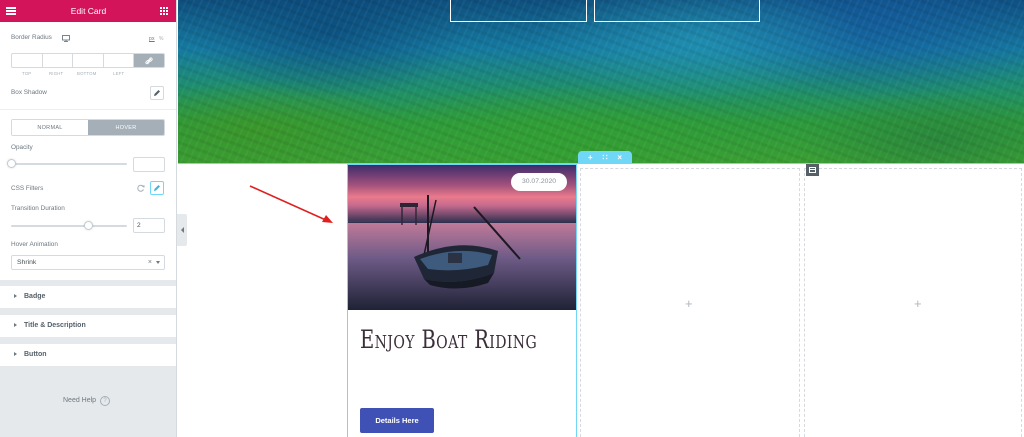 The height and width of the screenshot is (437, 1024). Describe the element at coordinates (149, 164) in the screenshot. I see `opacity-input` at that location.